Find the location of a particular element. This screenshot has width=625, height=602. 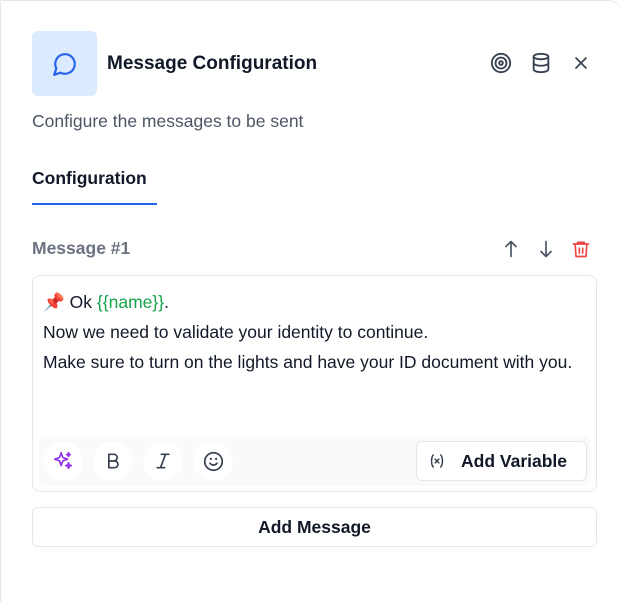

add-variable-label: Add Variable is located at coordinates (514, 460).